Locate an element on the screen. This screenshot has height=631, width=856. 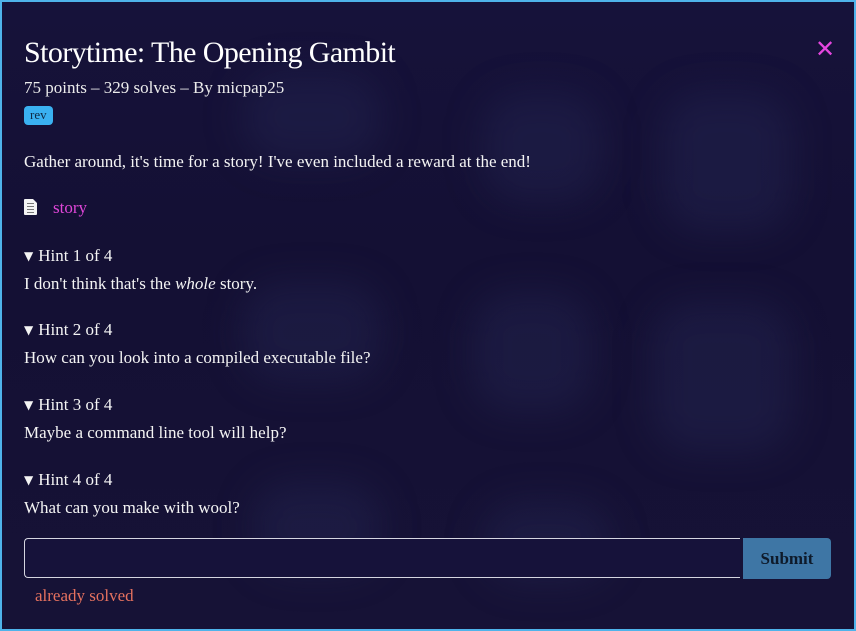
file-attachment: story is located at coordinates (55, 209).